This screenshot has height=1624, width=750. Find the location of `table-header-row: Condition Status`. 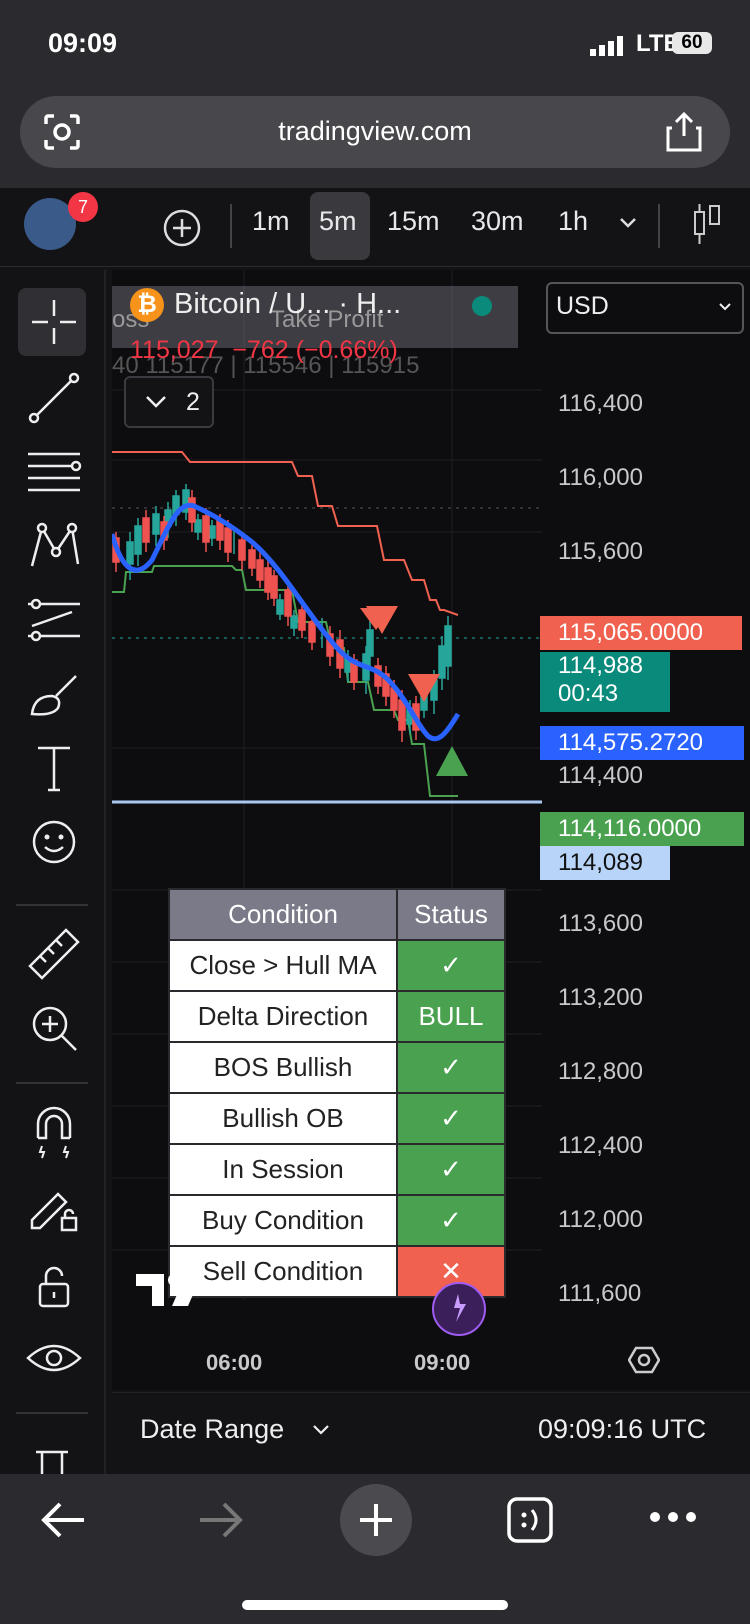

table-header-row: Condition Status is located at coordinates (337, 914).